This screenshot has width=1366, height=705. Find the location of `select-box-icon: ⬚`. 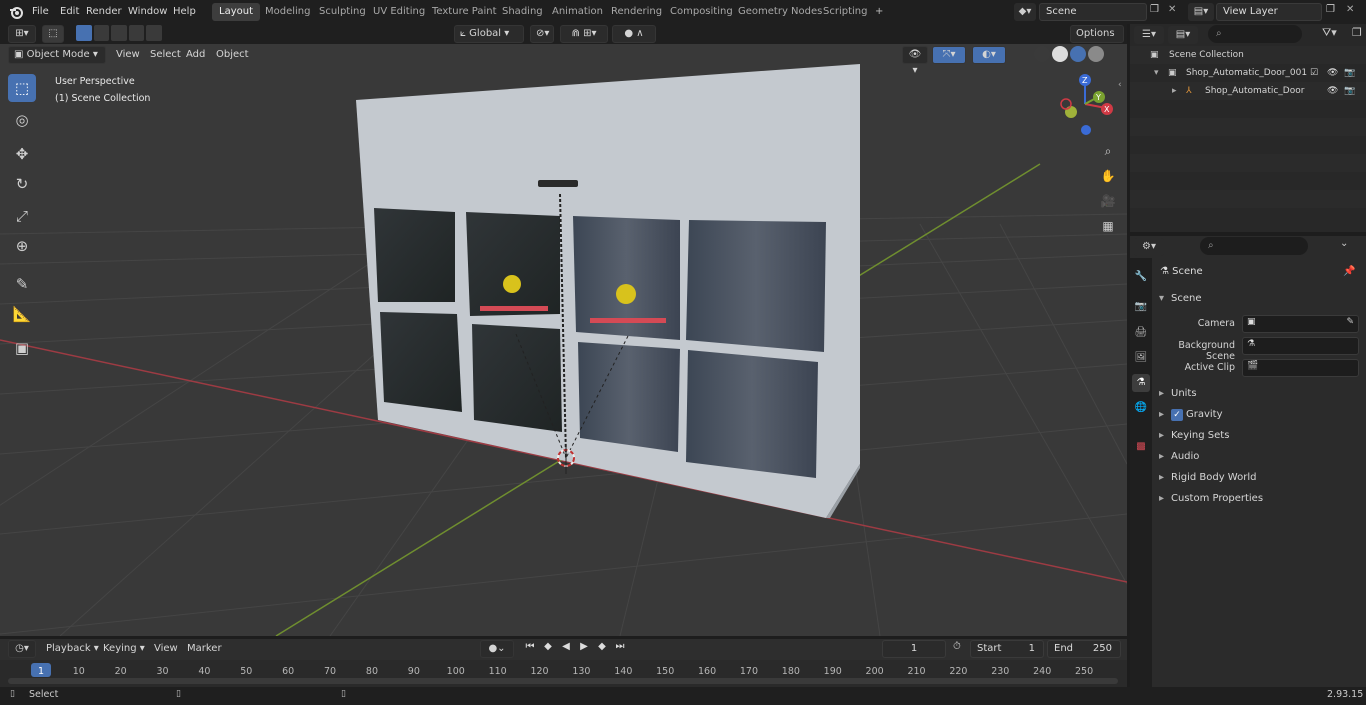

select-box-icon: ⬚ is located at coordinates (53, 34).